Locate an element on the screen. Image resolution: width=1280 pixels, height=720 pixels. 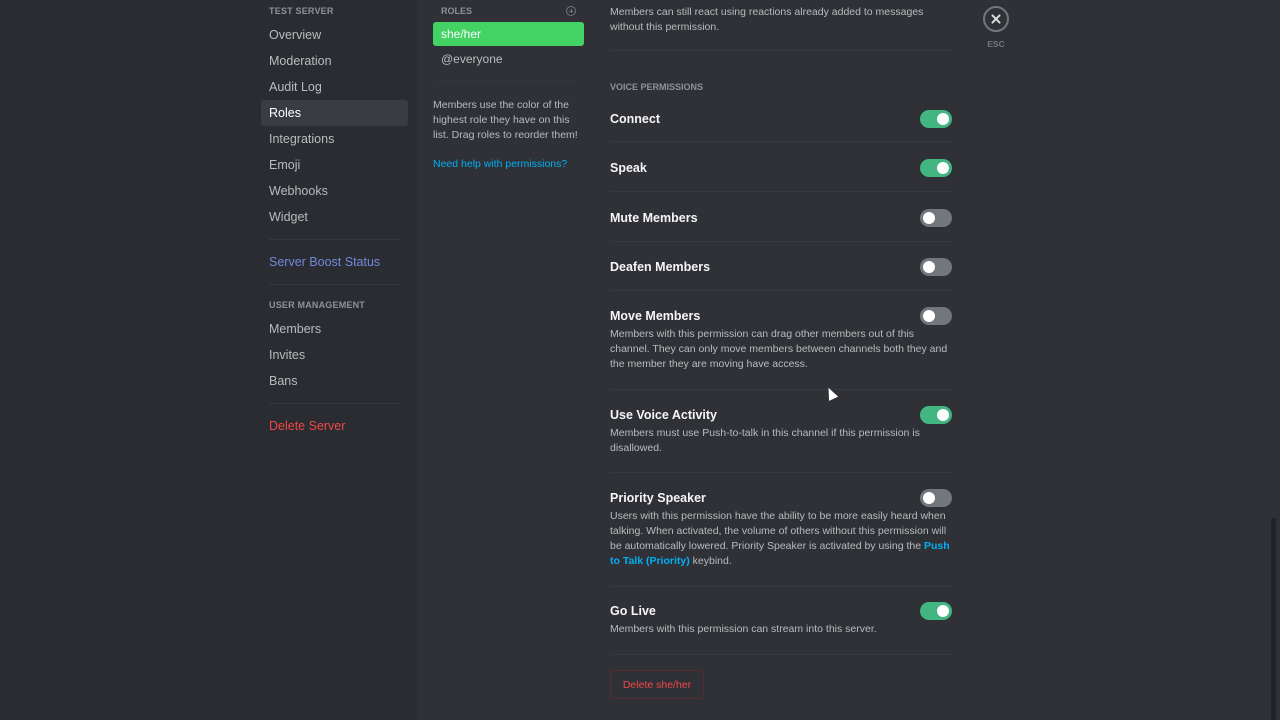
esc-label: ESC is located at coordinates (996, 44).